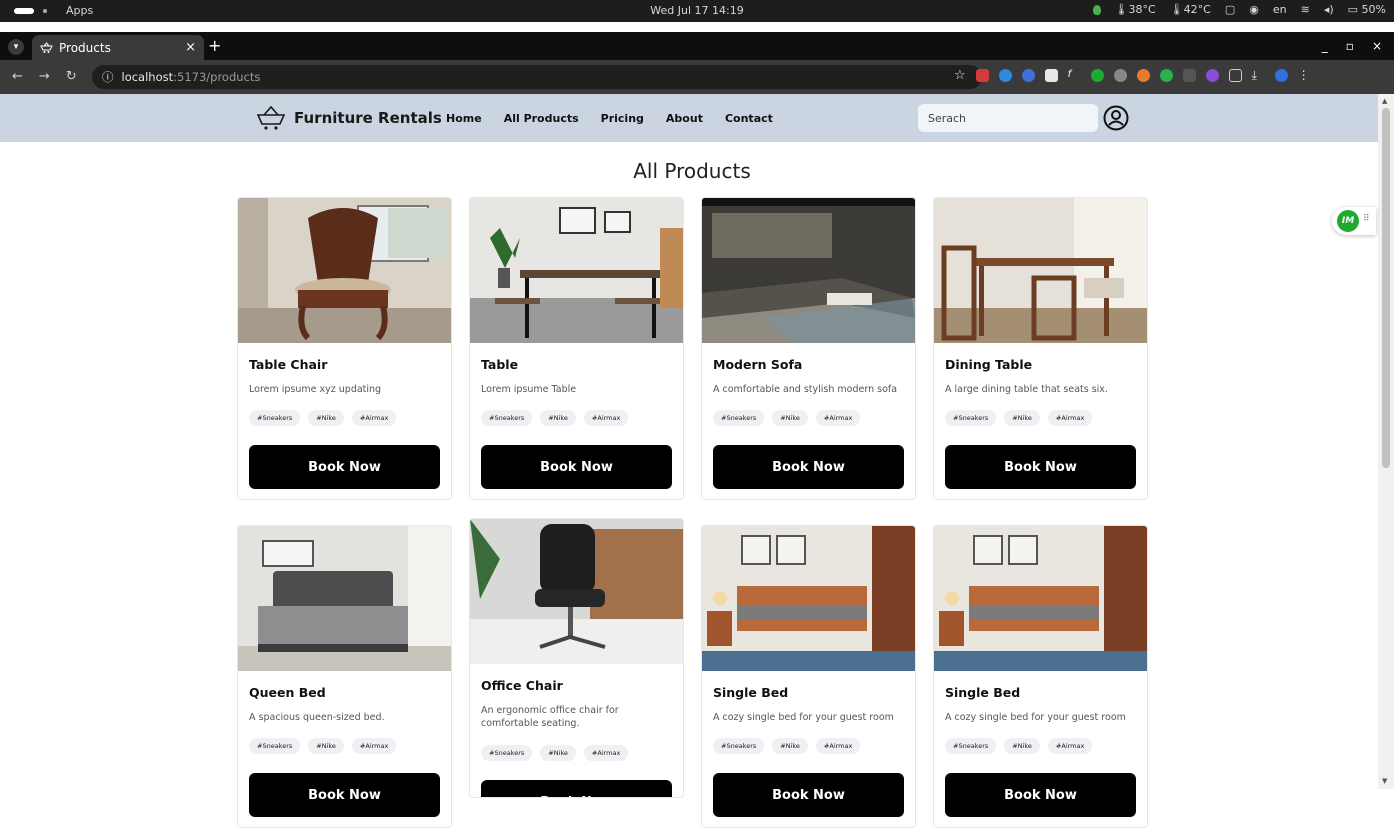 This screenshot has height=828, width=1394. I want to click on nav-pricing: Pricing, so click(622, 118).